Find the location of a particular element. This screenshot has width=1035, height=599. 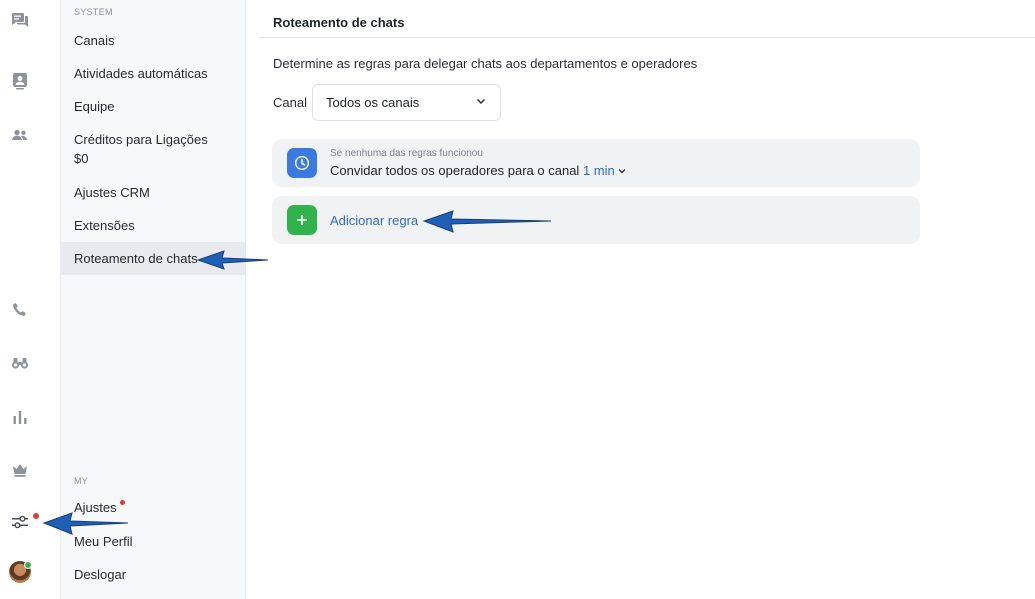

sidebar-item-label: Equipe is located at coordinates (94, 106).